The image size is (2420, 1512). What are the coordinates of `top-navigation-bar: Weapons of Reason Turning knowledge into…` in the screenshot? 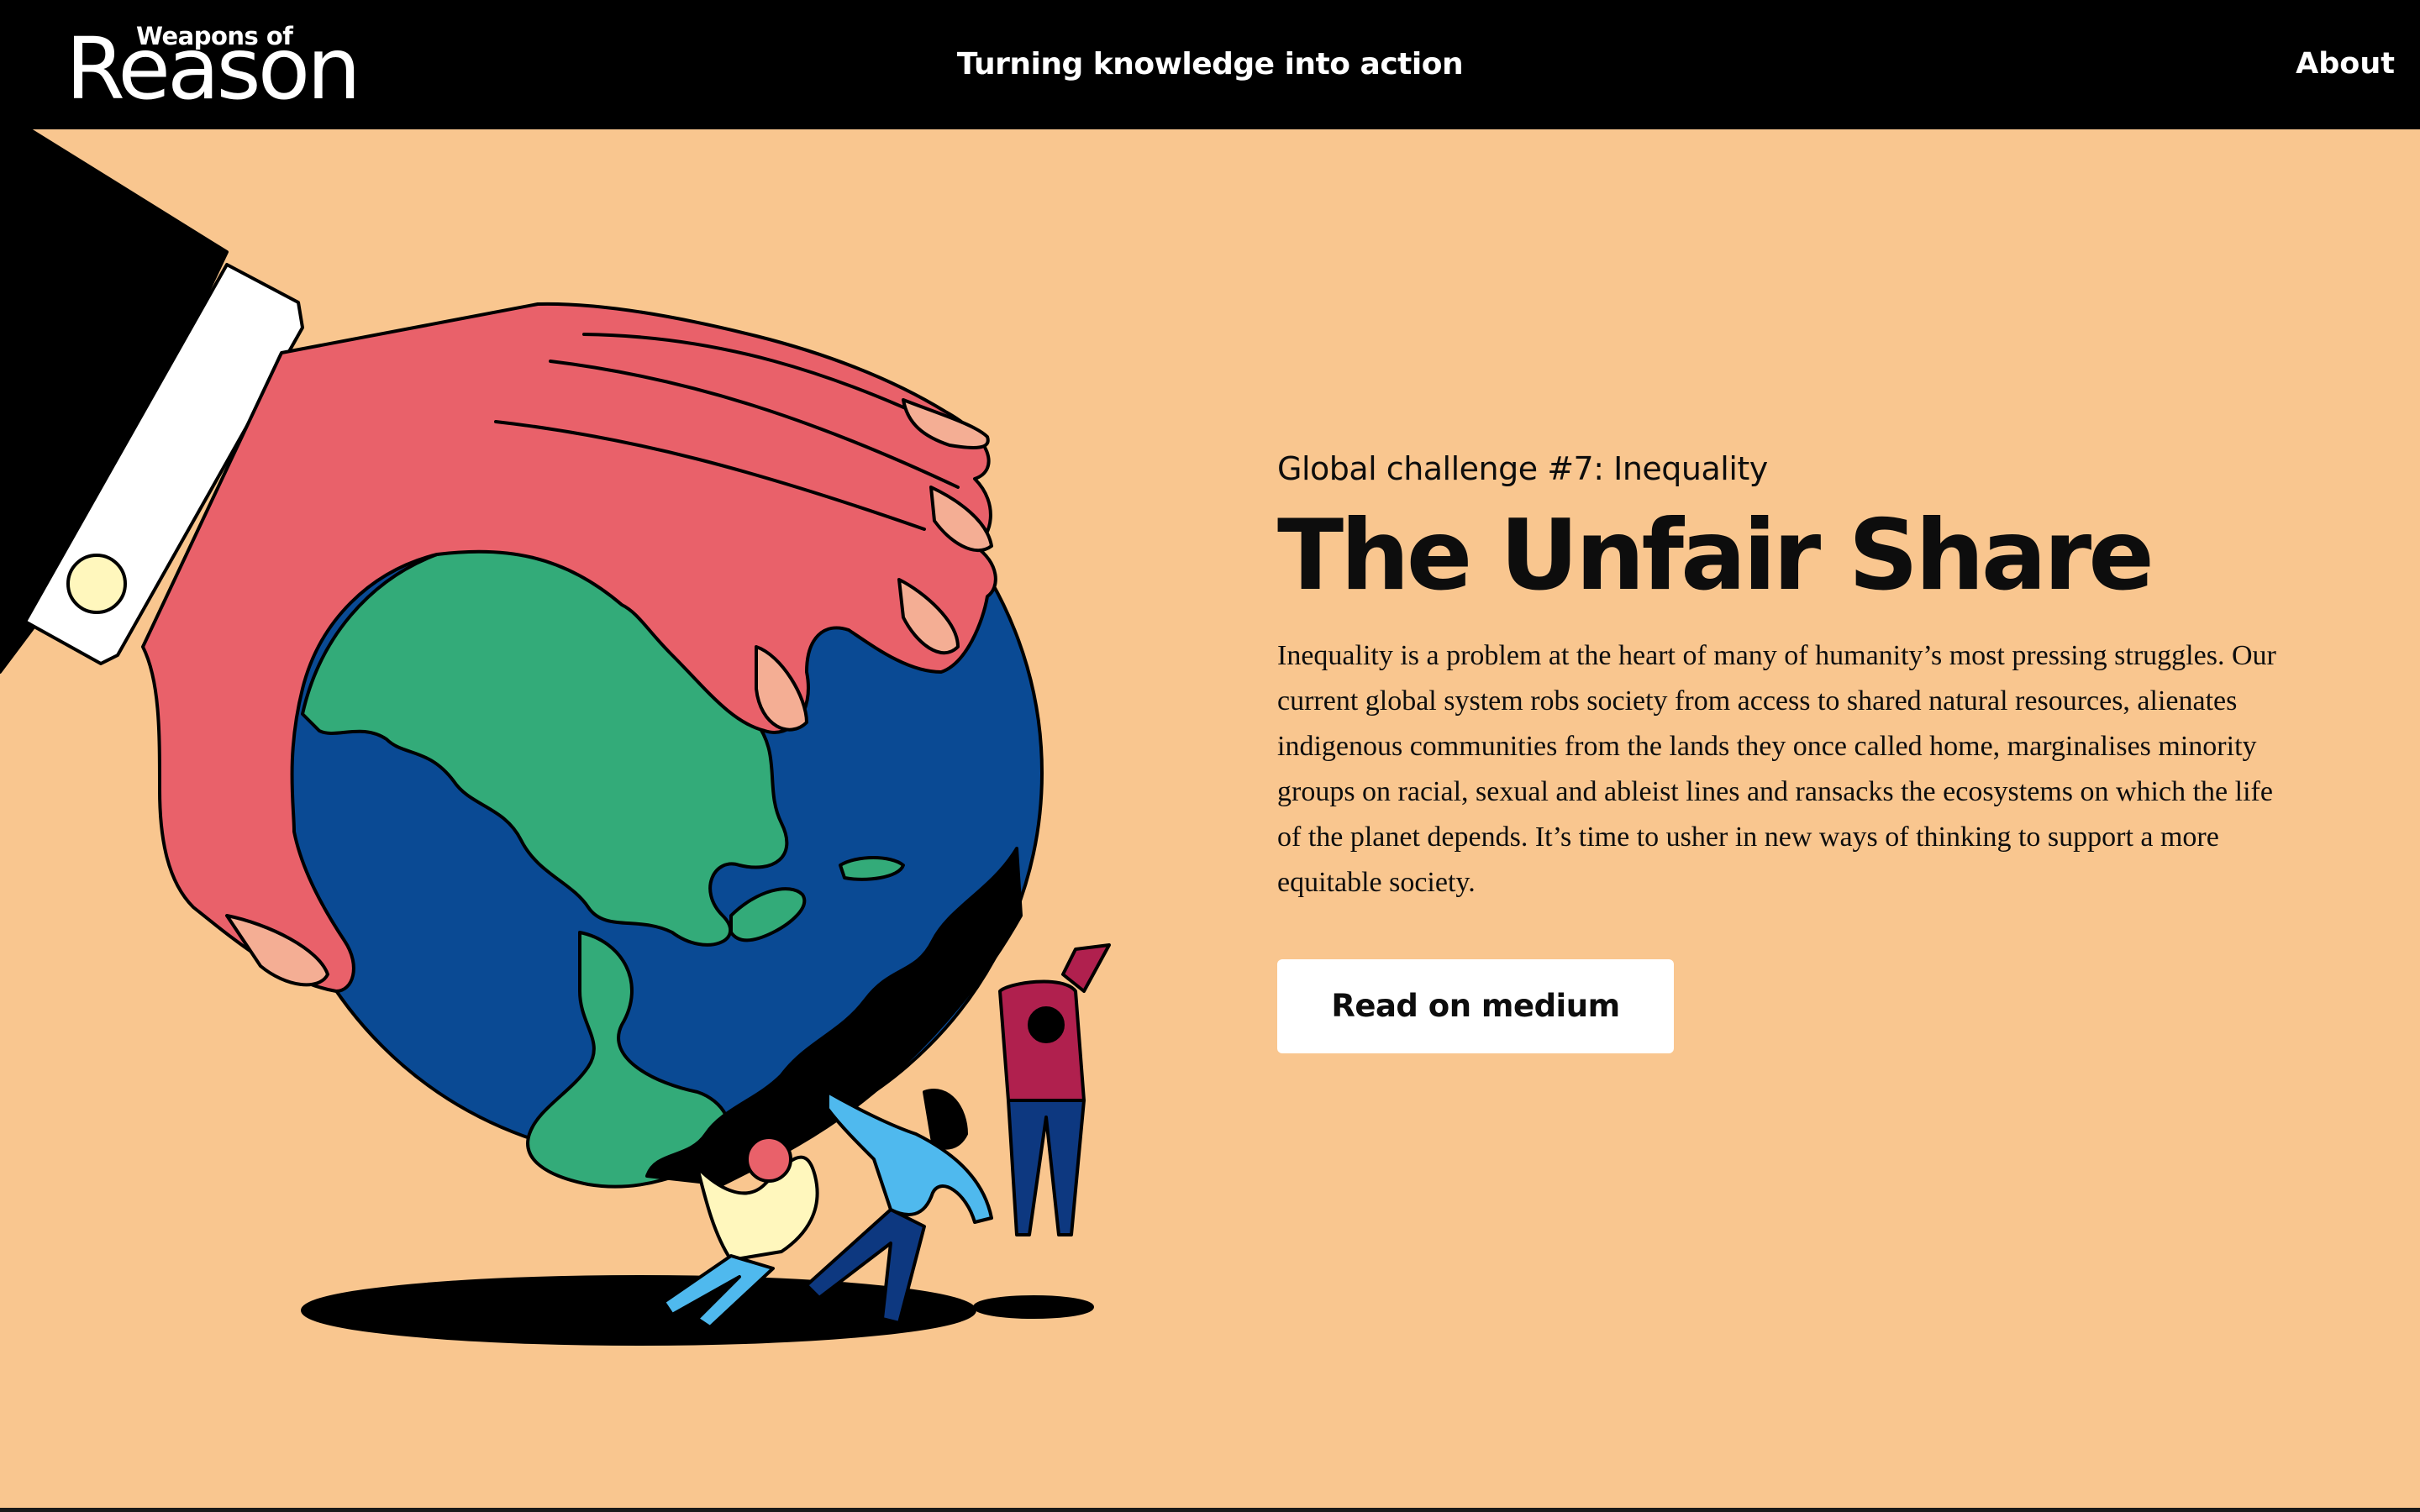 It's located at (1210, 64).